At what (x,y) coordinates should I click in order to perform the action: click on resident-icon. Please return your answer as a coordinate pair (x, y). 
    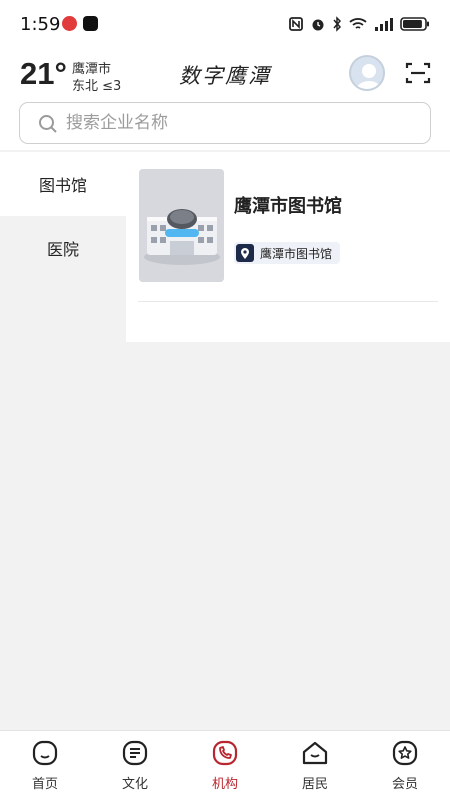
    Looking at the image, I should click on (315, 753).